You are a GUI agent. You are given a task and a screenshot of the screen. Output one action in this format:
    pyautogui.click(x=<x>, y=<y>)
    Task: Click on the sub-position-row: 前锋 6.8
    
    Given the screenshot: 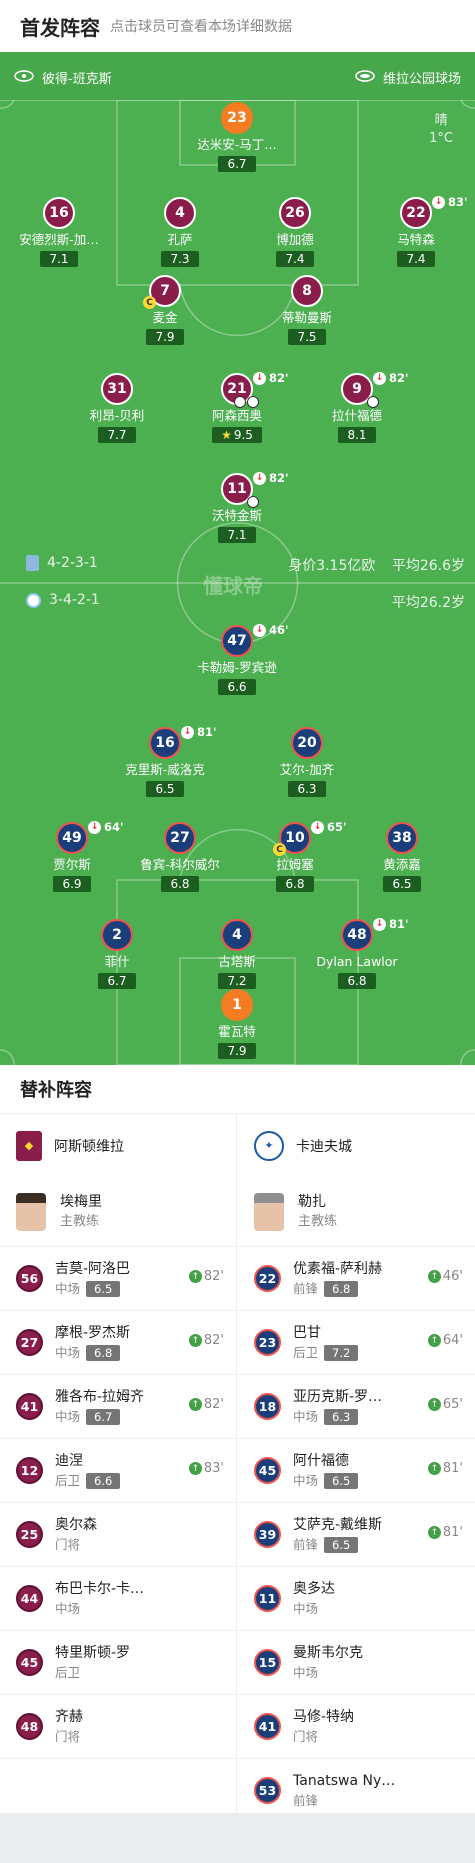 What is the action you would take?
    pyautogui.click(x=337, y=1289)
    